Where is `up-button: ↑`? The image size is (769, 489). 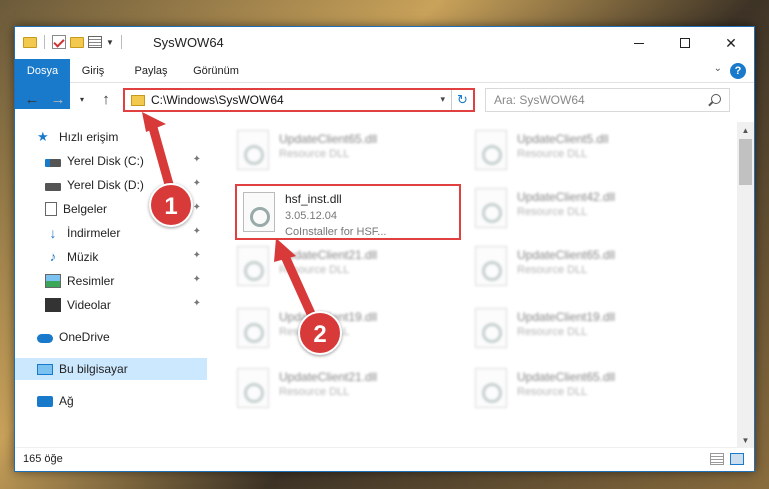 up-button: ↑ is located at coordinates (106, 100).